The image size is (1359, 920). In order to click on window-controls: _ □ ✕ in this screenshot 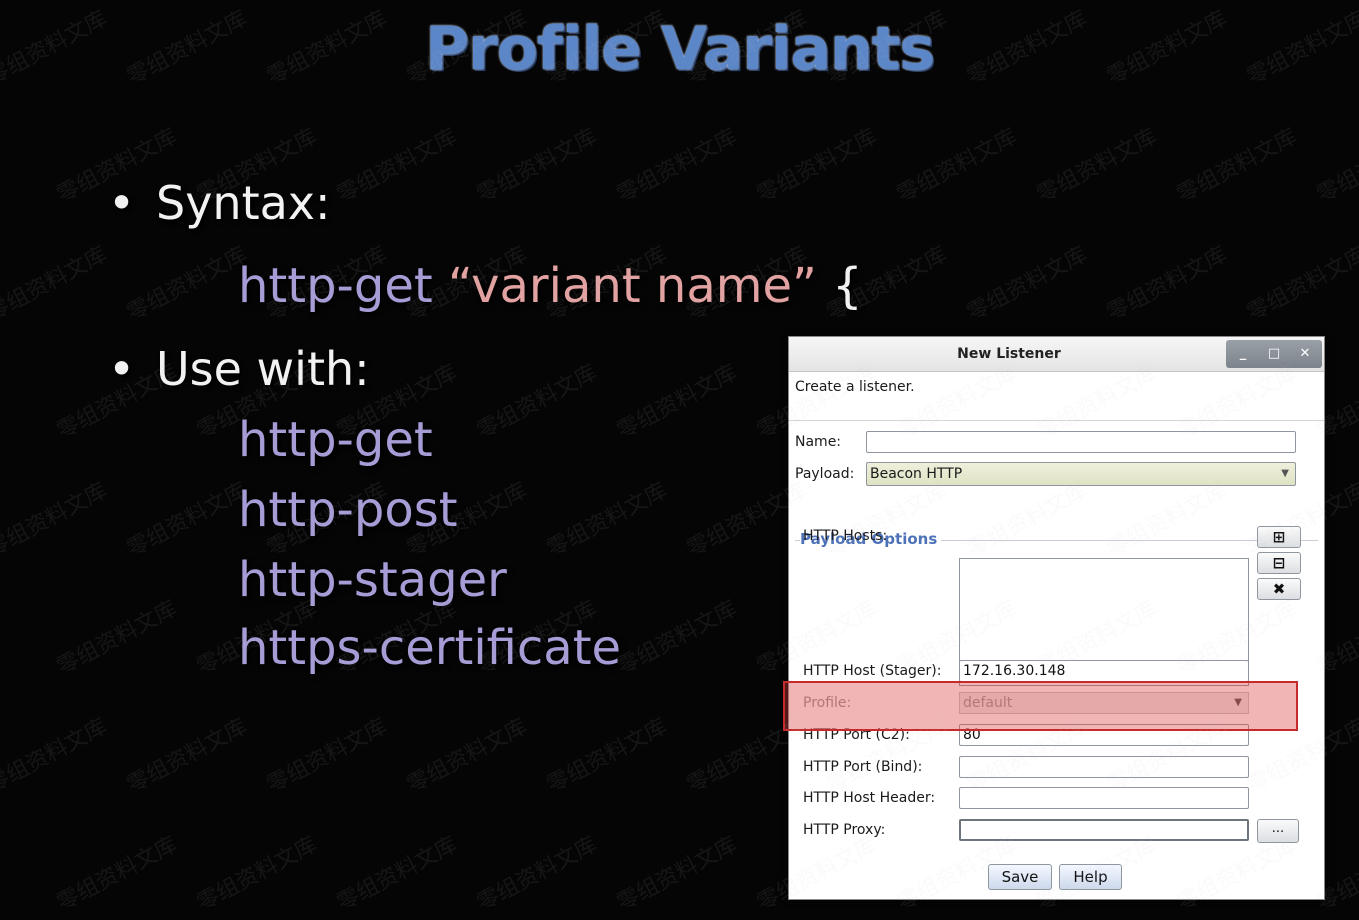, I will do `click(1274, 354)`.